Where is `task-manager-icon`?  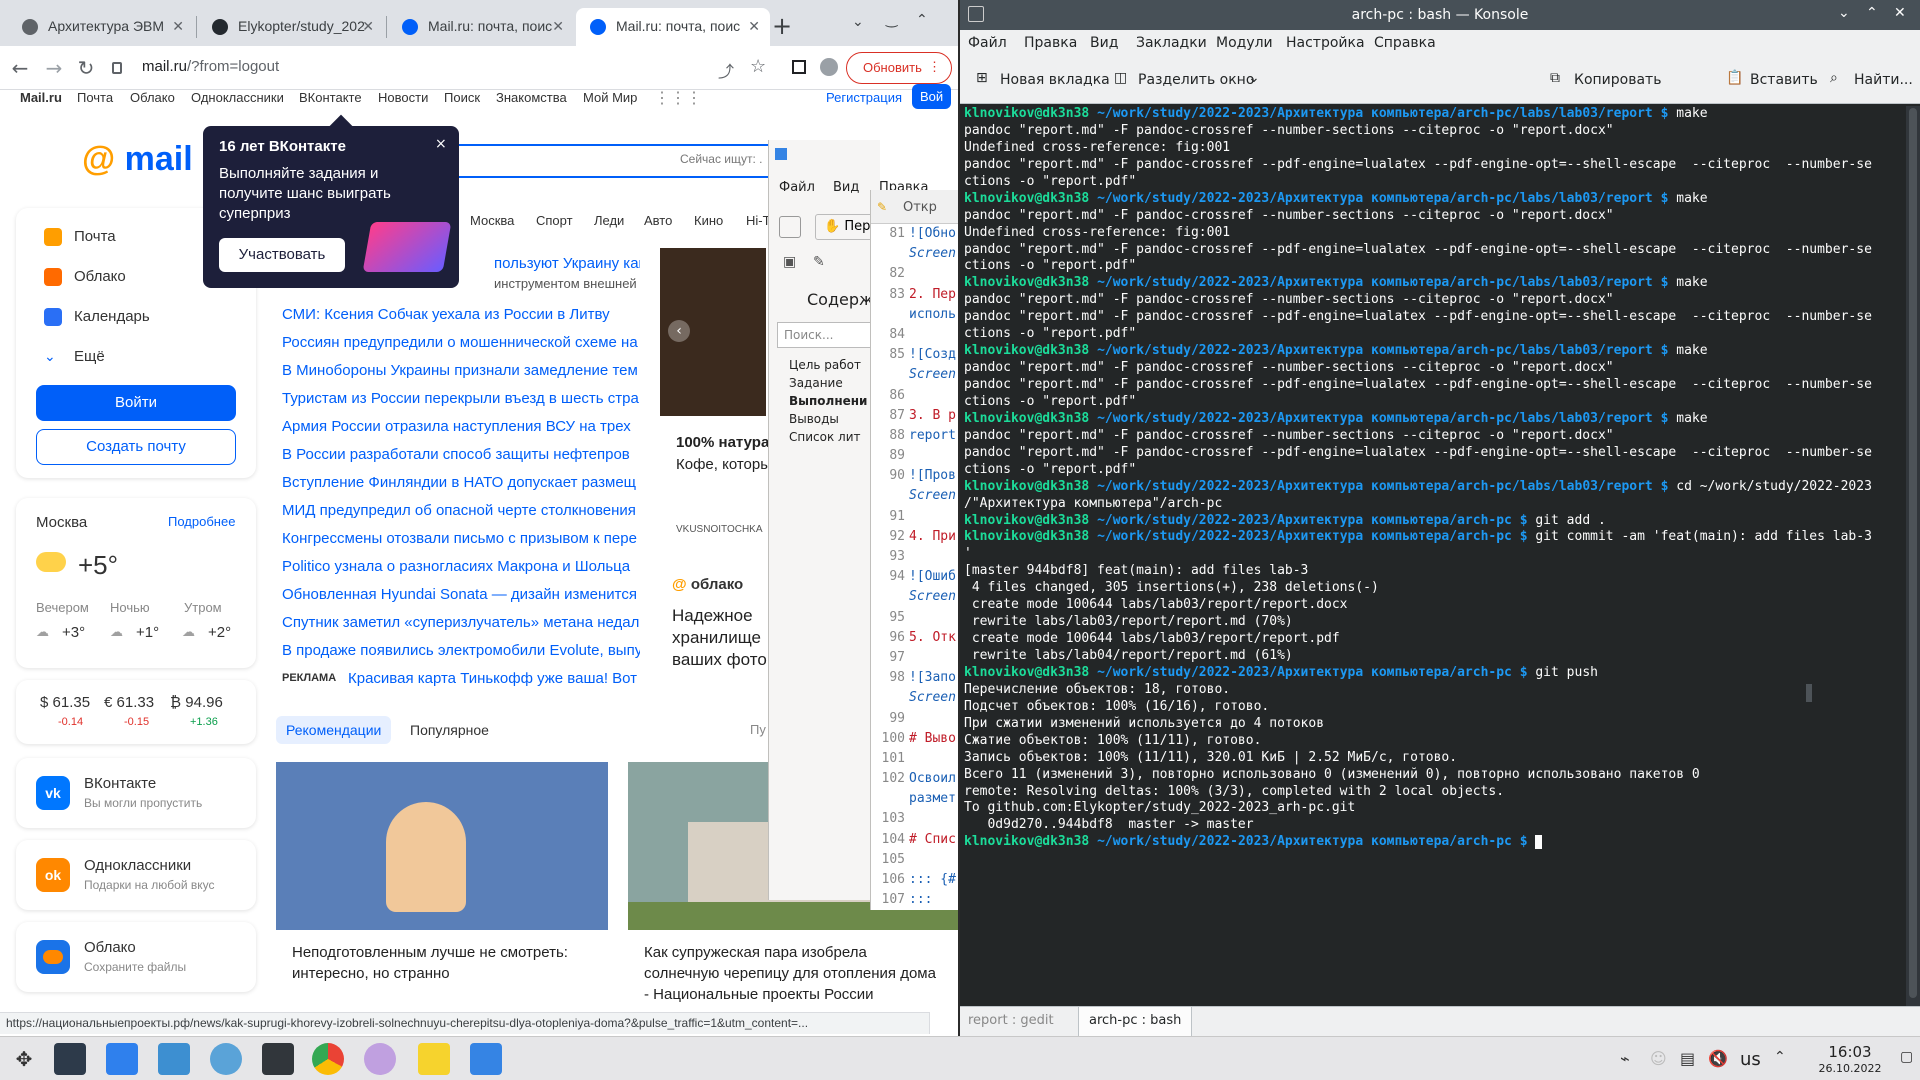 task-manager-icon is located at coordinates (70, 1059).